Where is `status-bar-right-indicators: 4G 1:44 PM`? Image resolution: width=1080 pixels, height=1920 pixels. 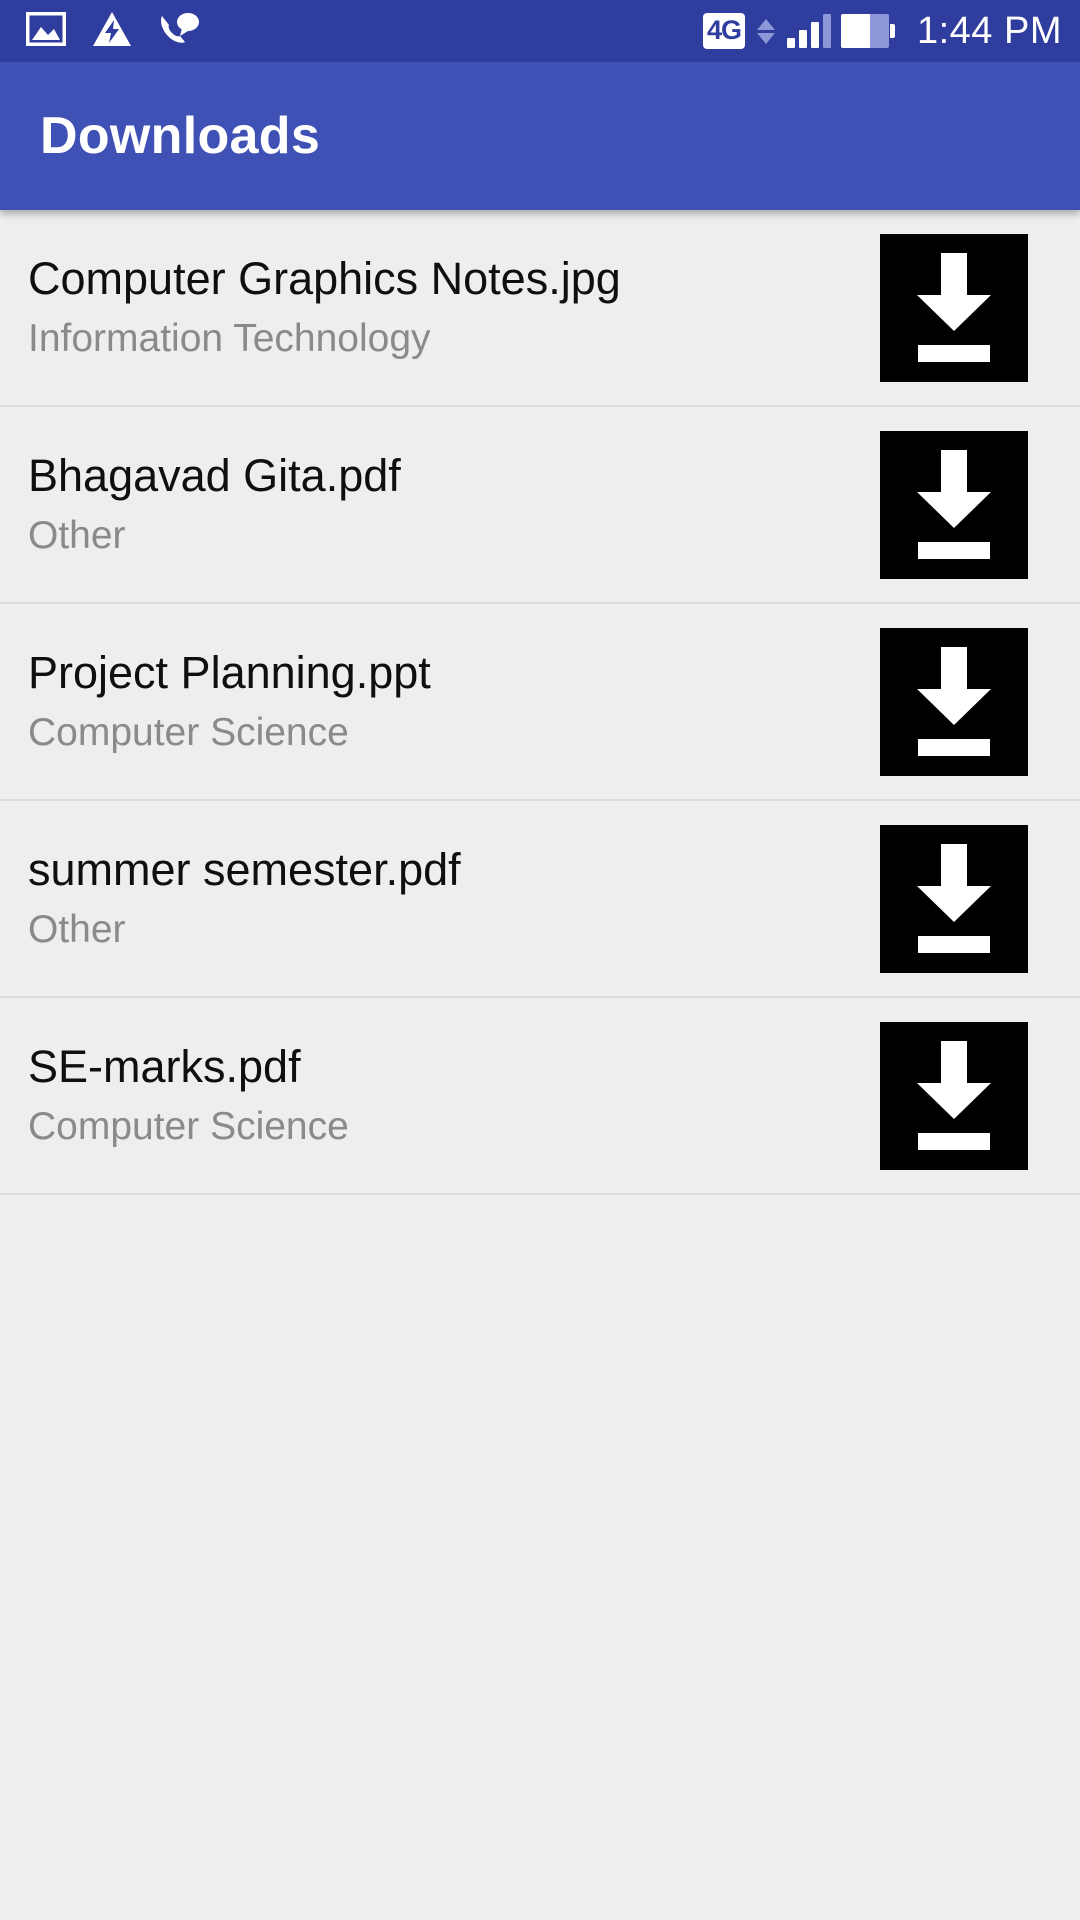 status-bar-right-indicators: 4G 1:44 PM is located at coordinates (882, 31).